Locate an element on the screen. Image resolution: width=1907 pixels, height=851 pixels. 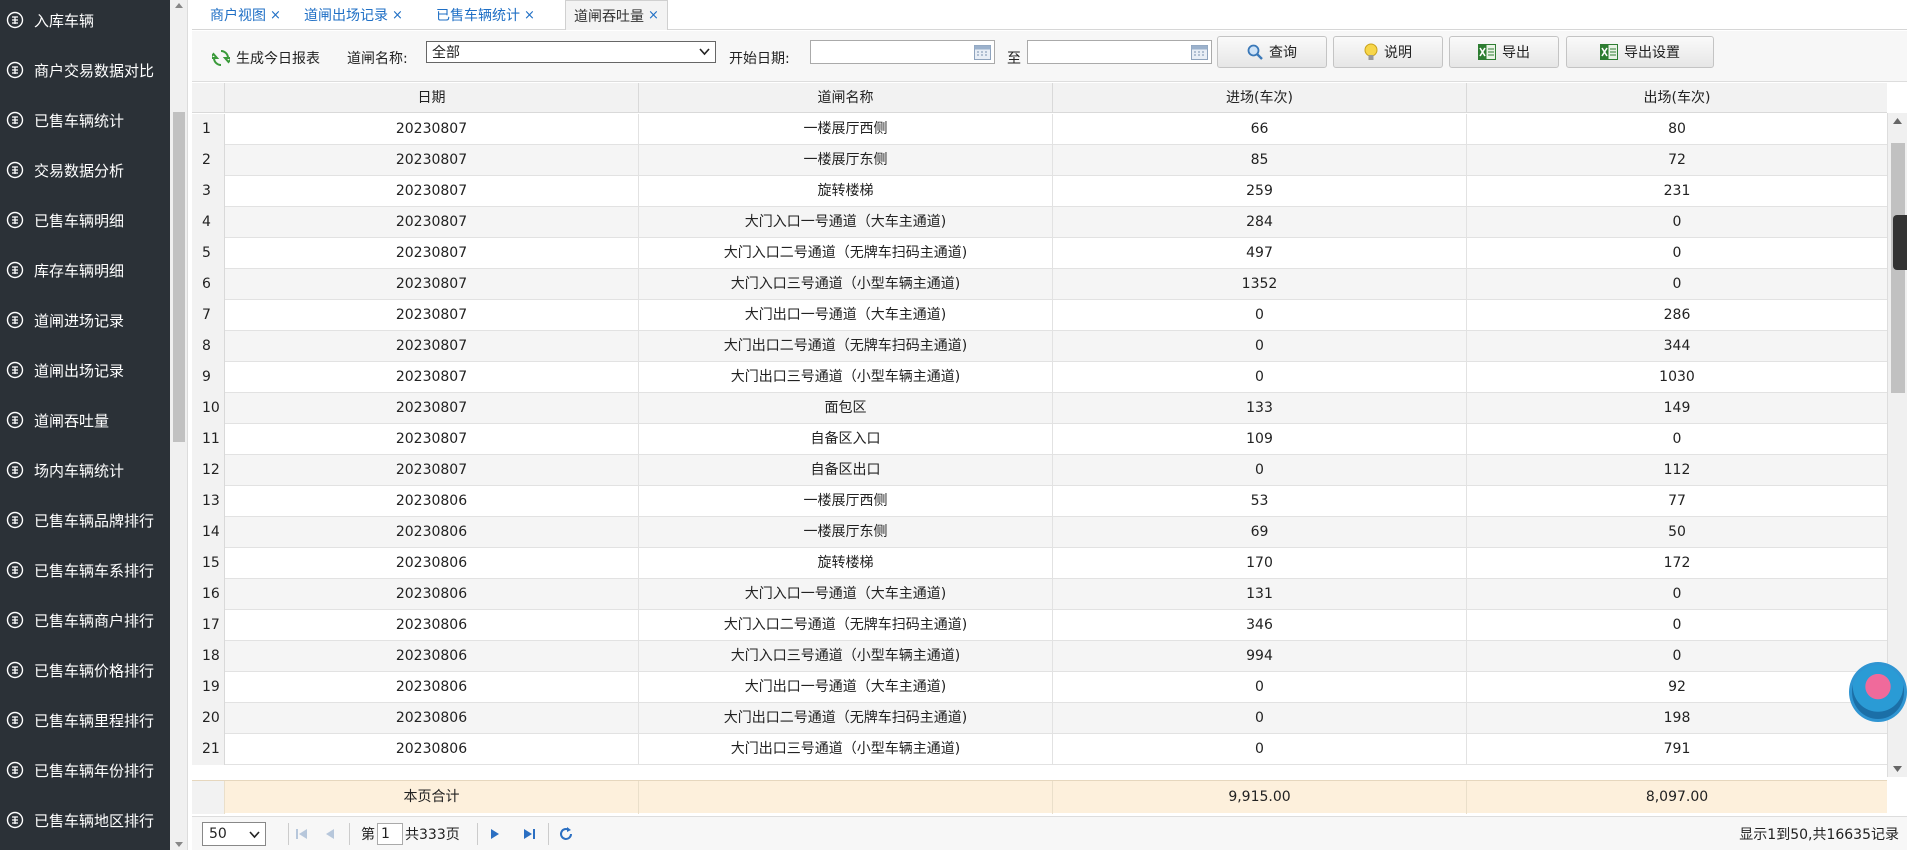
cell-exits: 0 is located at coordinates (1677, 439).